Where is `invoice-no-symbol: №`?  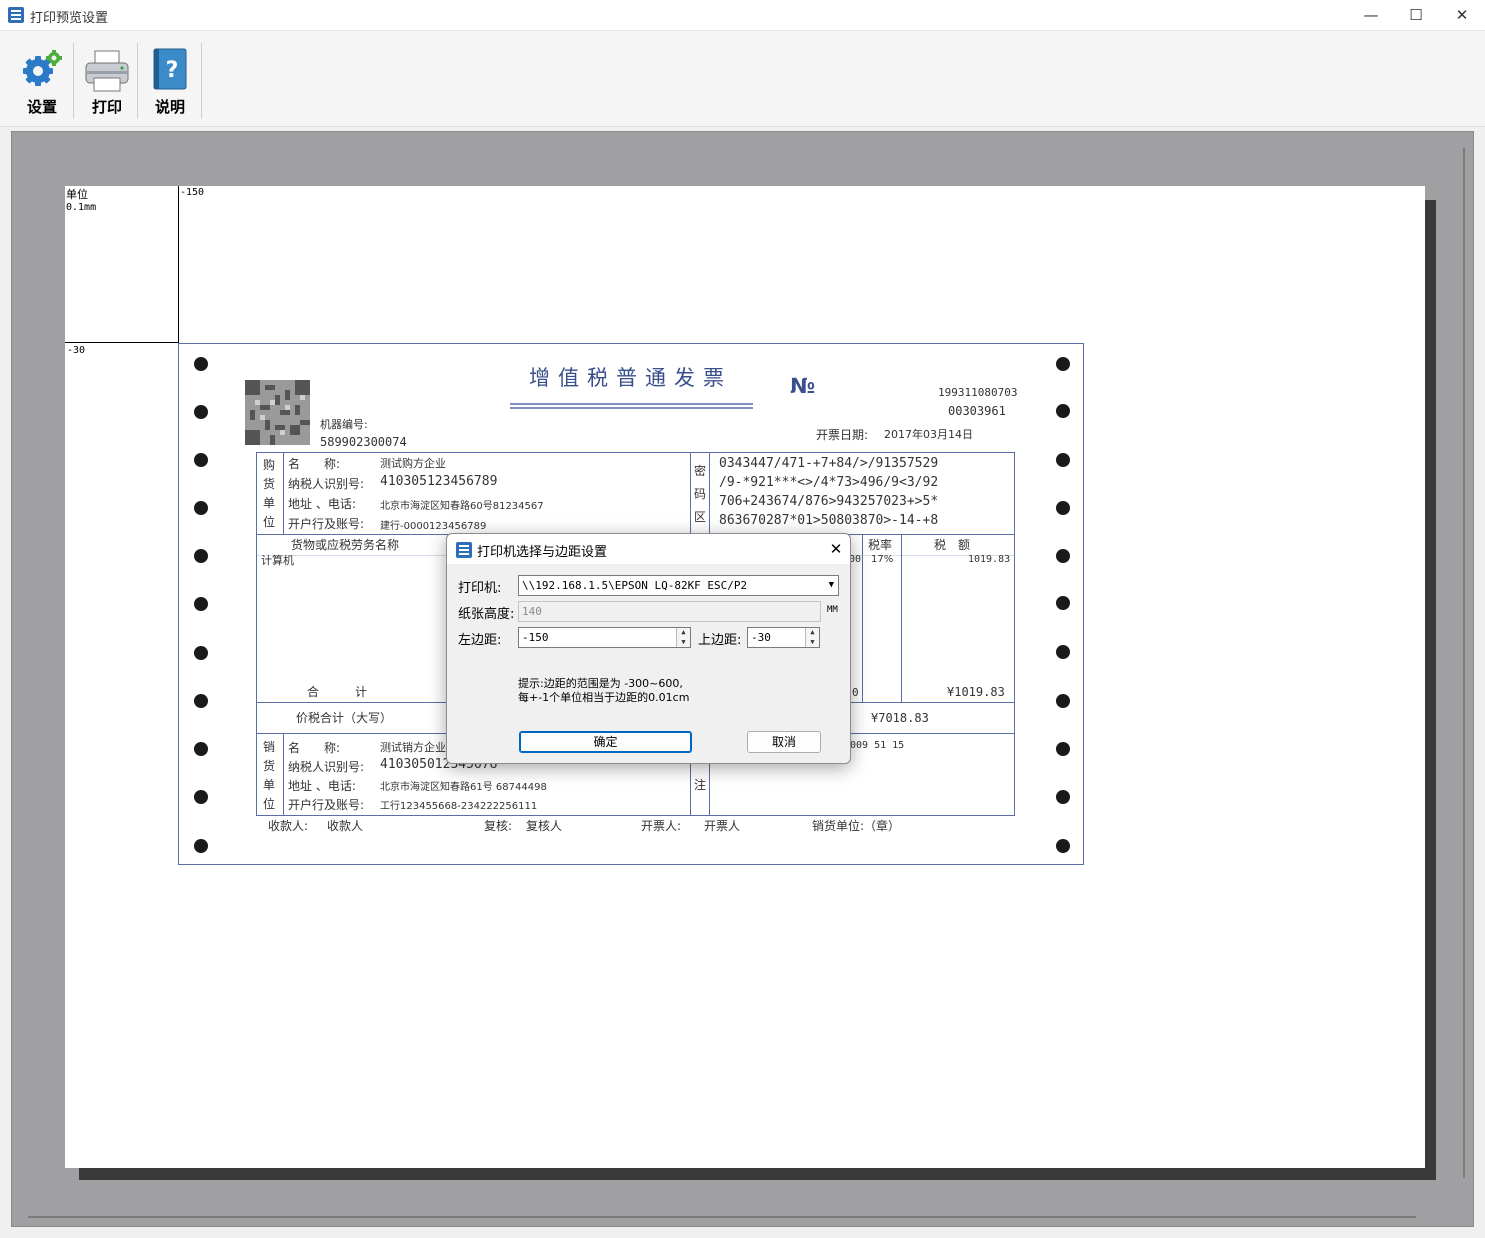 invoice-no-symbol: № is located at coordinates (803, 386).